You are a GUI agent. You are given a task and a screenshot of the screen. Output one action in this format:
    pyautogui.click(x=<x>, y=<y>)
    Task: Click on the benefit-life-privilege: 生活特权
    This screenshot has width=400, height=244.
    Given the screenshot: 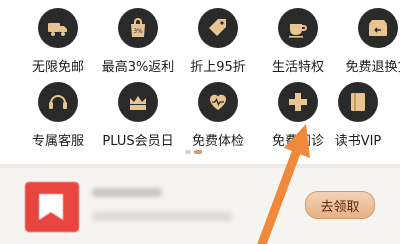 What is the action you would take?
    pyautogui.click(x=298, y=41)
    